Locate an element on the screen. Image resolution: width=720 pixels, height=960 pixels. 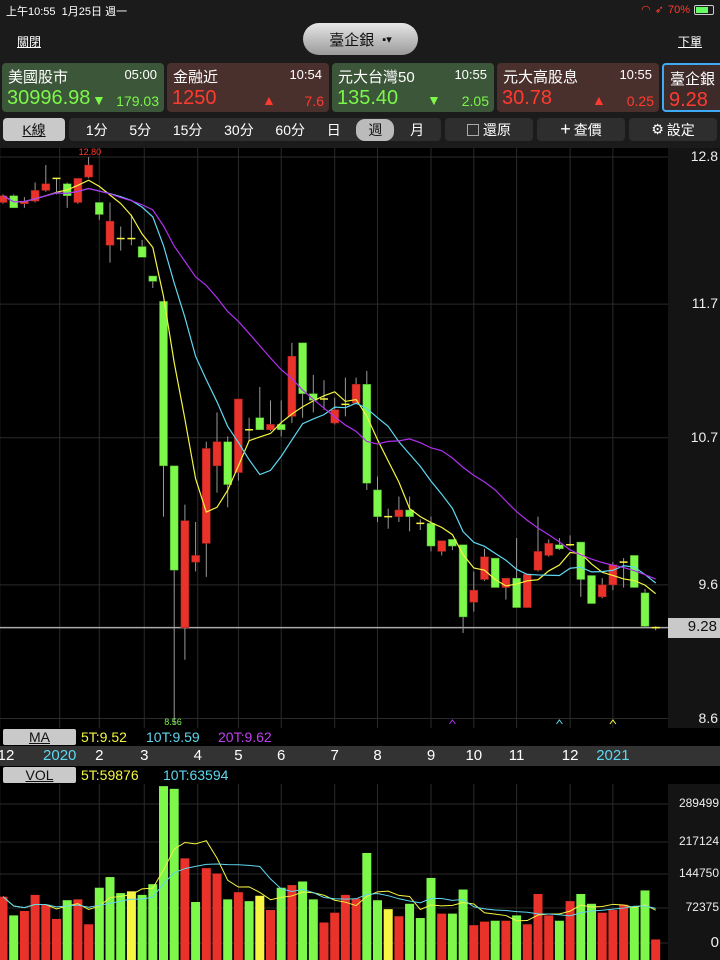
settings-label: 設定 is located at coordinates (680, 129).